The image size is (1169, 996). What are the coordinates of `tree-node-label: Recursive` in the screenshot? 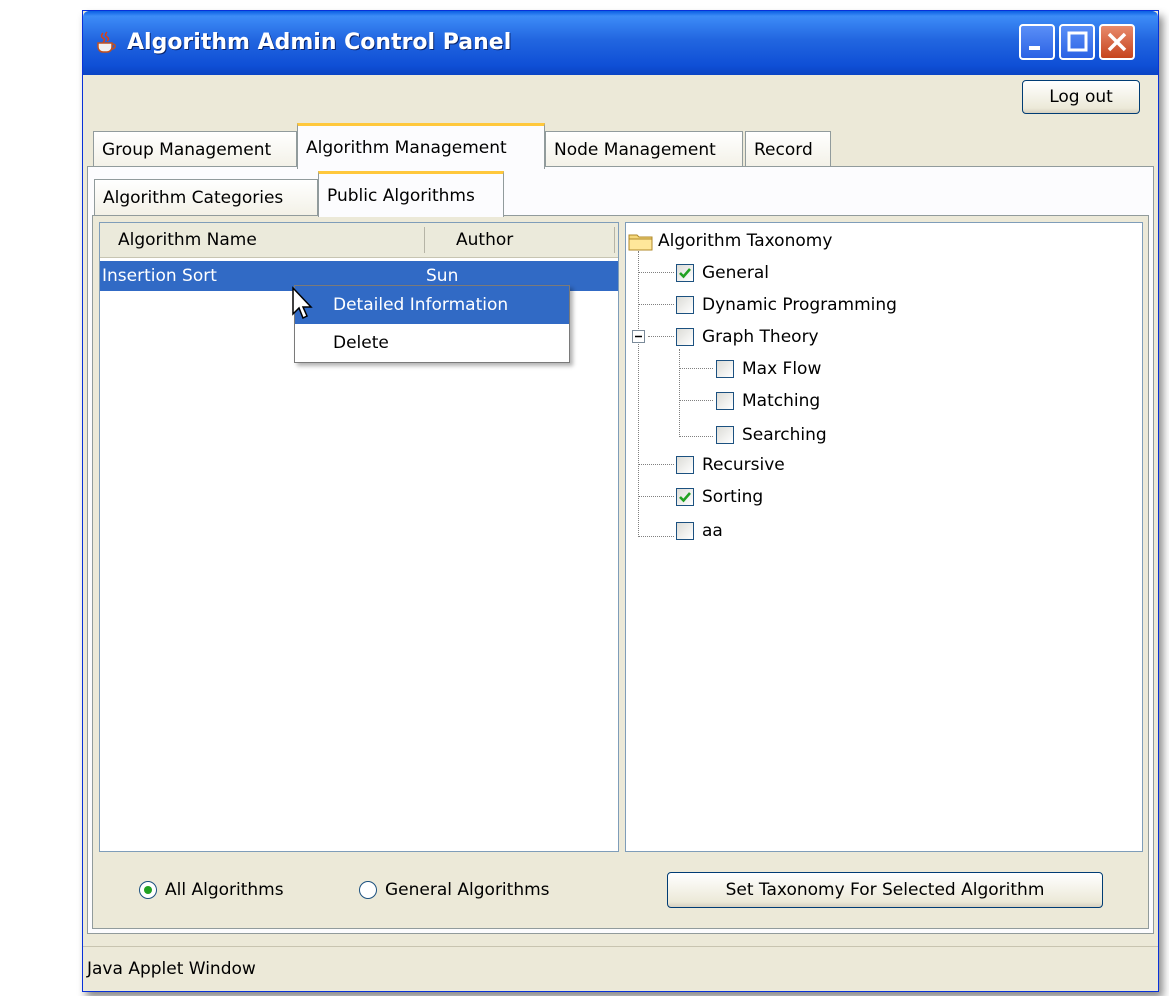 It's located at (743, 465).